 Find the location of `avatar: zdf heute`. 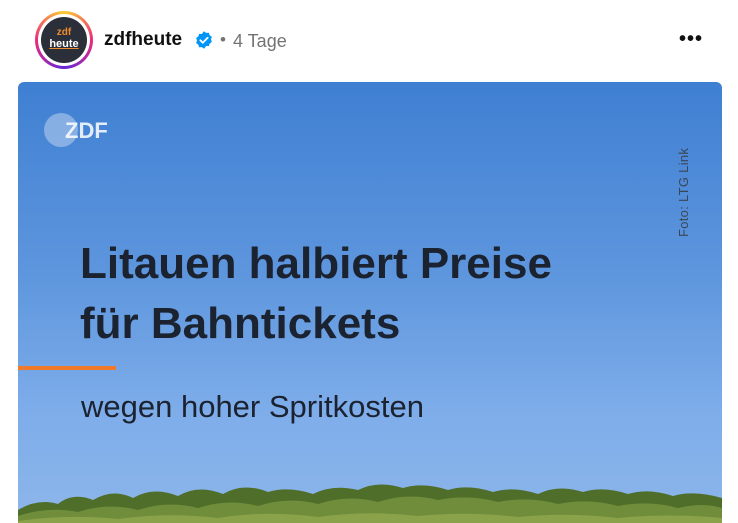

avatar: zdf heute is located at coordinates (64, 40).